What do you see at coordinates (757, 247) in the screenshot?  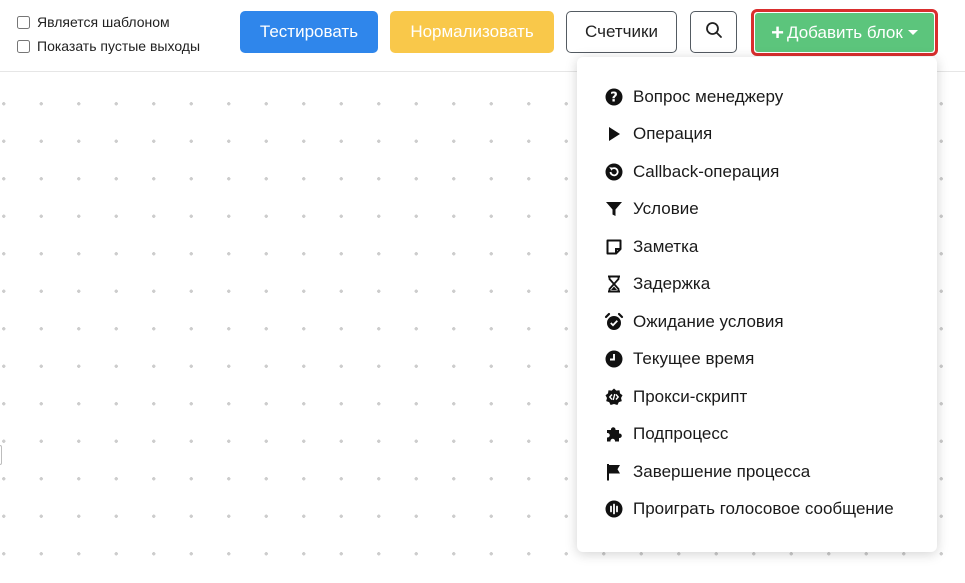 I see `menu-item-note: Заметка` at bounding box center [757, 247].